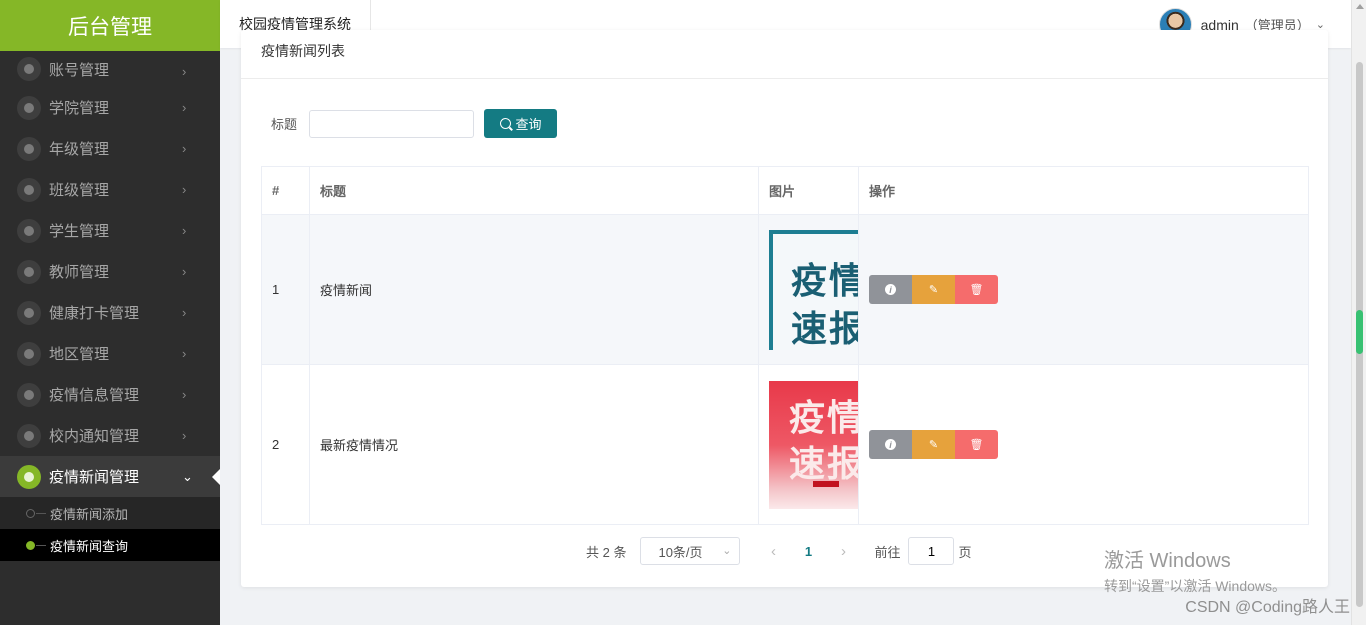 The height and width of the screenshot is (625, 1366). Describe the element at coordinates (392, 123) in the screenshot. I see `title-search-input` at that location.